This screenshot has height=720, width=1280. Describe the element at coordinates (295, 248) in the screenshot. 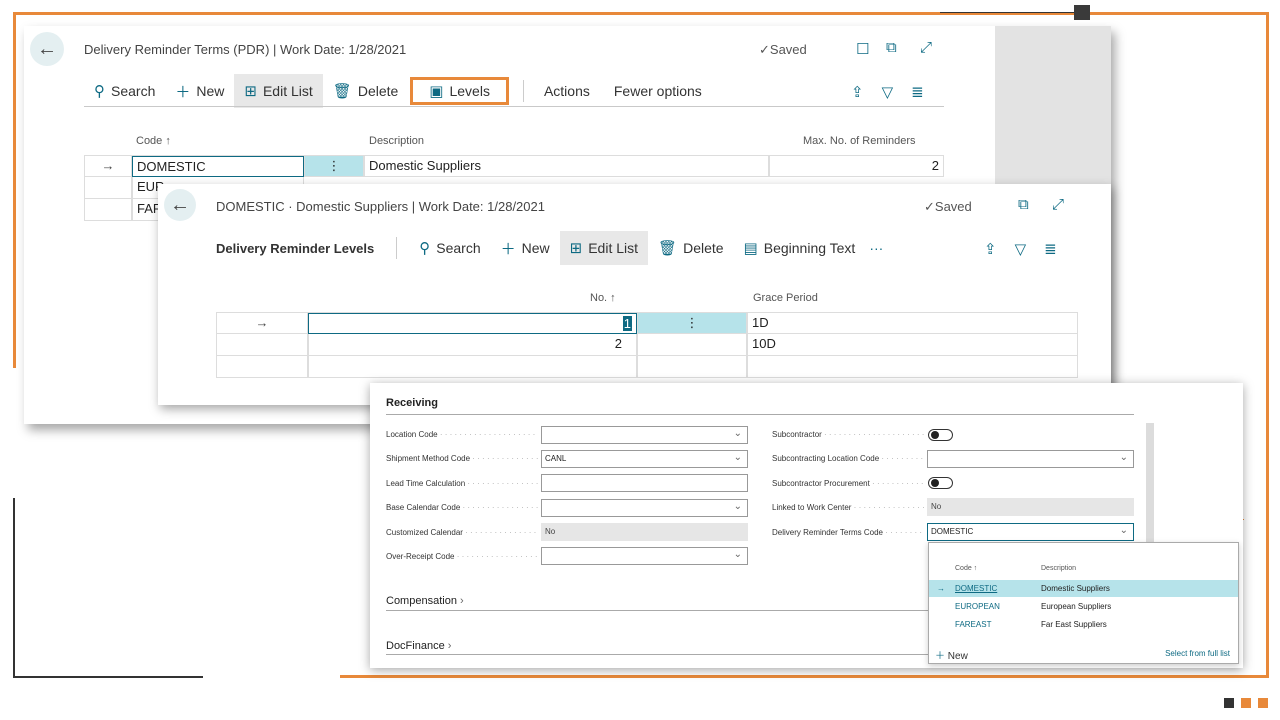

I see `section-title: Delivery Reminder Levels` at that location.